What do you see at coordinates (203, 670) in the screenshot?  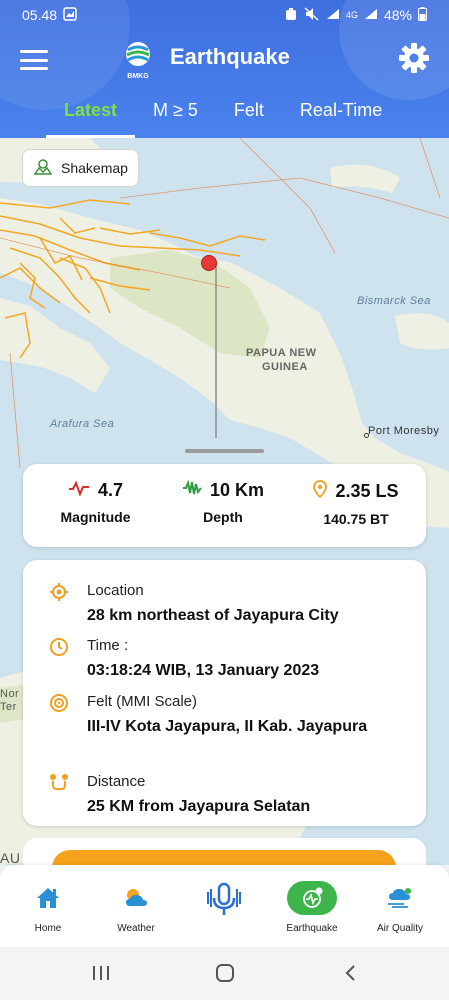 I see `time-value: 03:18:24 WIB, 13 January 2023` at bounding box center [203, 670].